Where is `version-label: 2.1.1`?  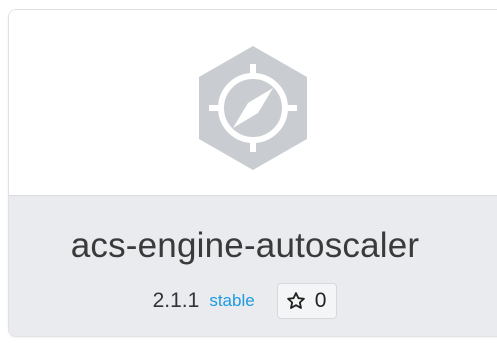 version-label: 2.1.1 is located at coordinates (176, 300).